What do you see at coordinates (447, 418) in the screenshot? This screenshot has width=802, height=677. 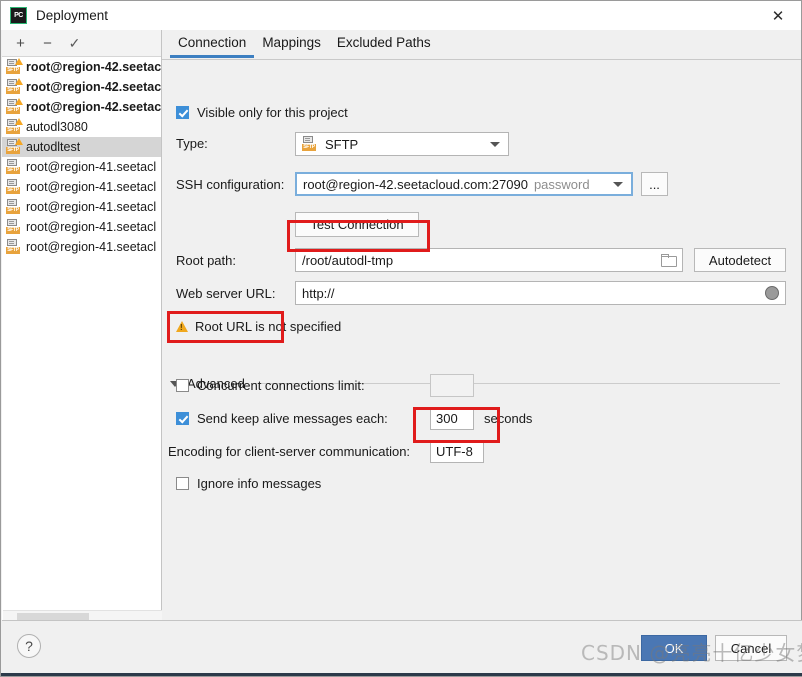 I see `keepalive-value: 300` at bounding box center [447, 418].